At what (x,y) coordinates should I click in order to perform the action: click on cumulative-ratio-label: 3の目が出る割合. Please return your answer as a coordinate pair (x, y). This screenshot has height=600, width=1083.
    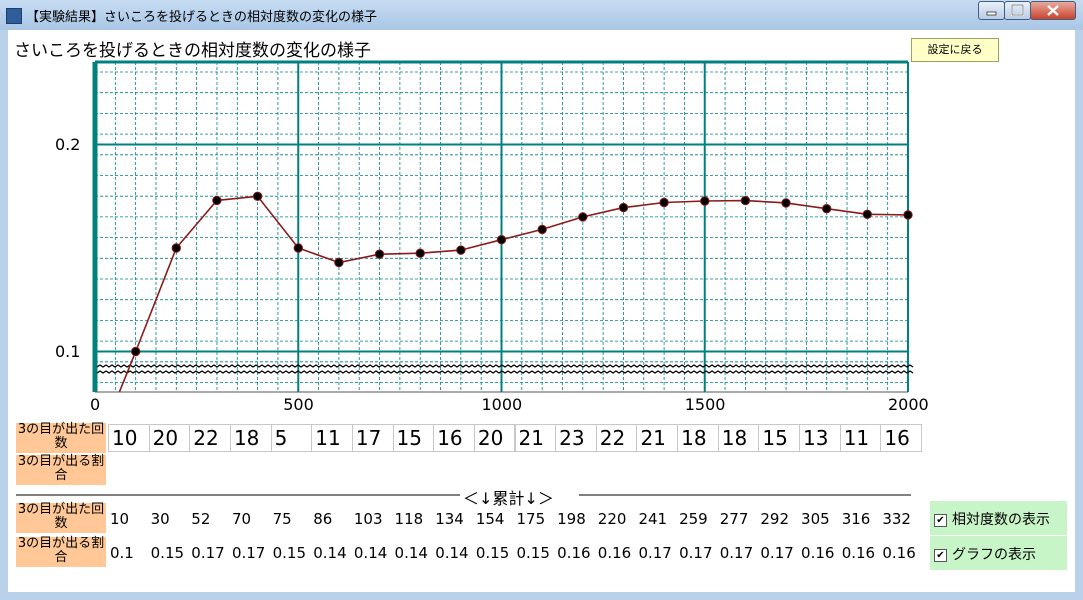
    Looking at the image, I should click on (61, 551).